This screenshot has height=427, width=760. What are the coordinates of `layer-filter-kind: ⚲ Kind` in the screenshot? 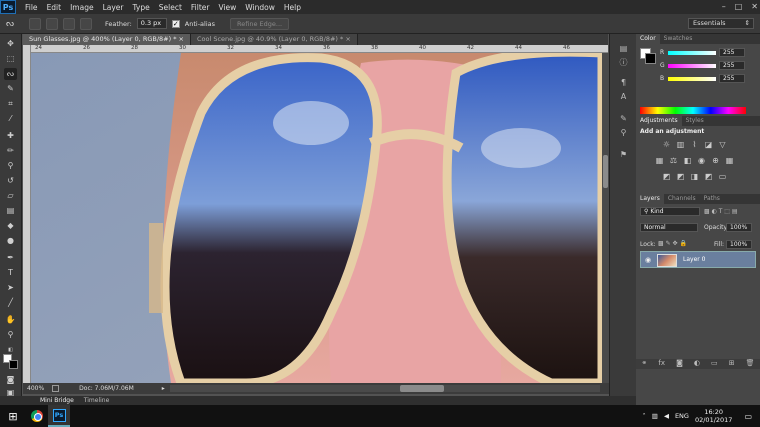 It's located at (670, 211).